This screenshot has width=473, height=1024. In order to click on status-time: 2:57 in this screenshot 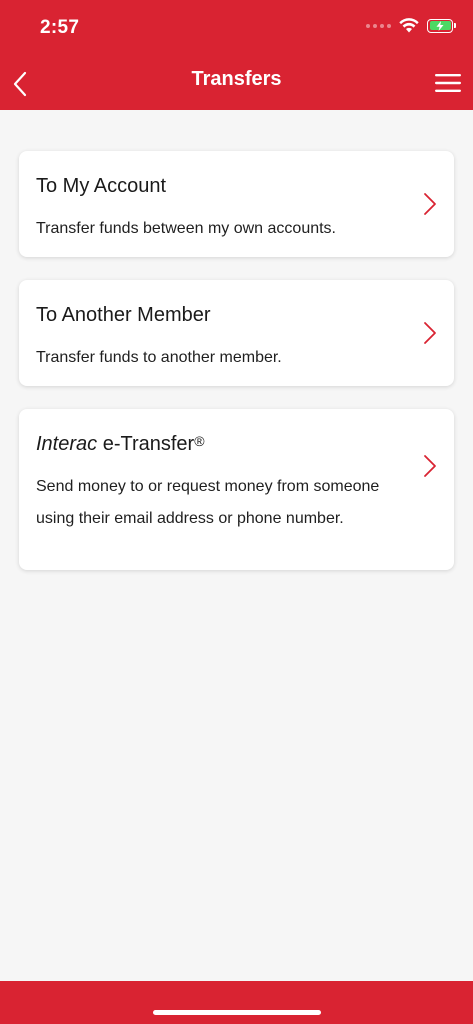, I will do `click(60, 27)`.